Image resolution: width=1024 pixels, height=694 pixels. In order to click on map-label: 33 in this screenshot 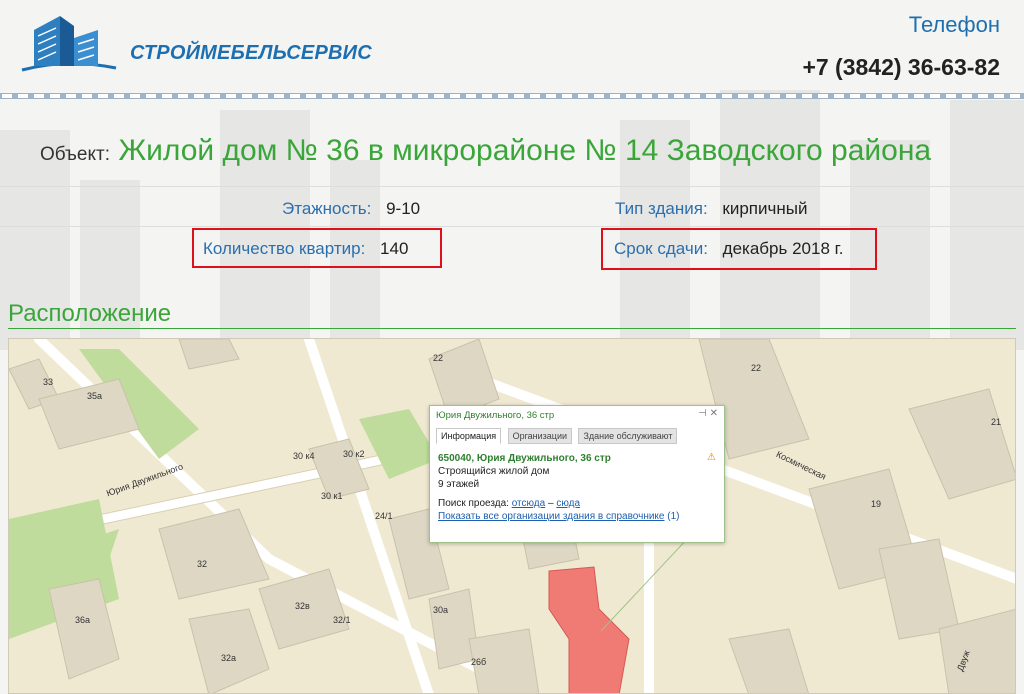, I will do `click(48, 382)`.